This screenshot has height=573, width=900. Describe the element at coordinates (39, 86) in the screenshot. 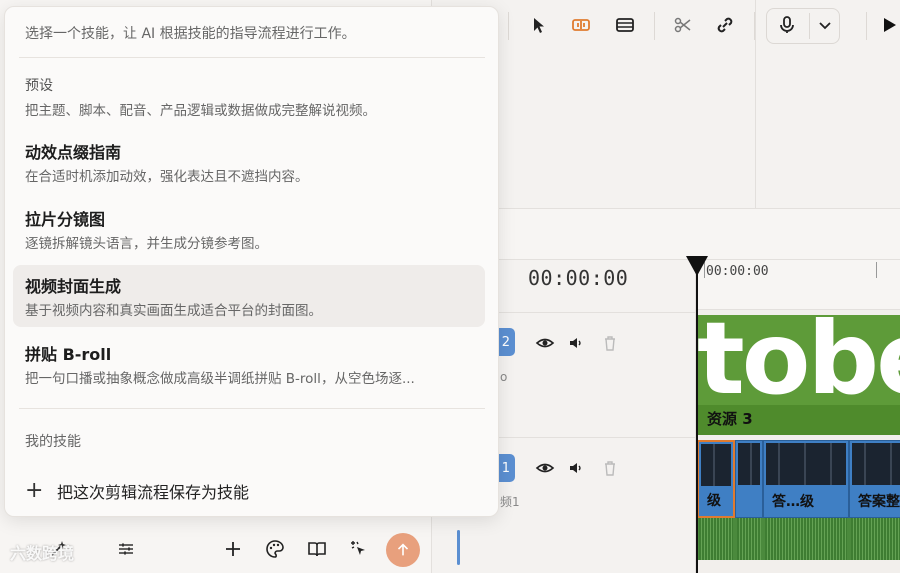

I see `section-label-preset: 预设` at that location.